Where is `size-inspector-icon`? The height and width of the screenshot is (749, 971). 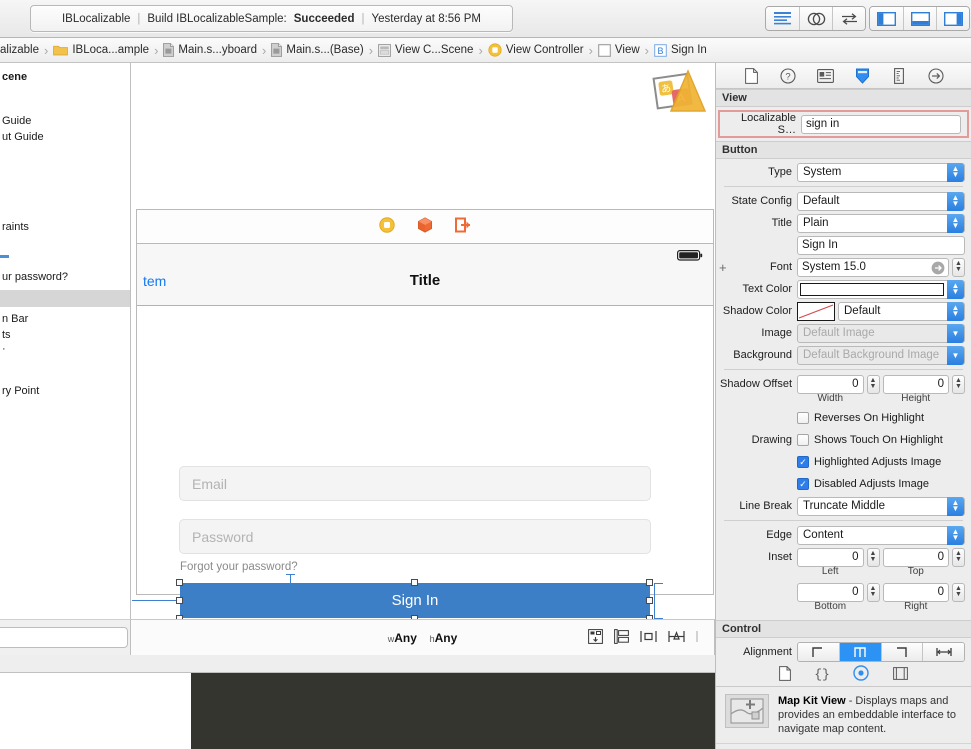
size-inspector-icon is located at coordinates (899, 76).